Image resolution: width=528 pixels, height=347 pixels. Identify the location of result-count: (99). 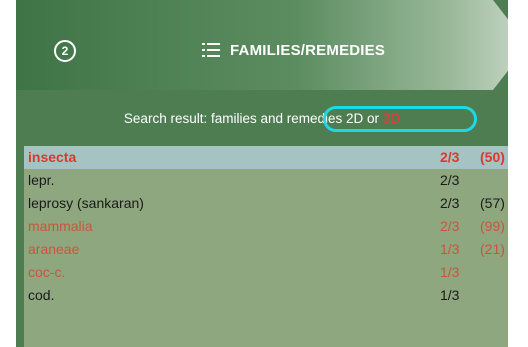
(492, 226).